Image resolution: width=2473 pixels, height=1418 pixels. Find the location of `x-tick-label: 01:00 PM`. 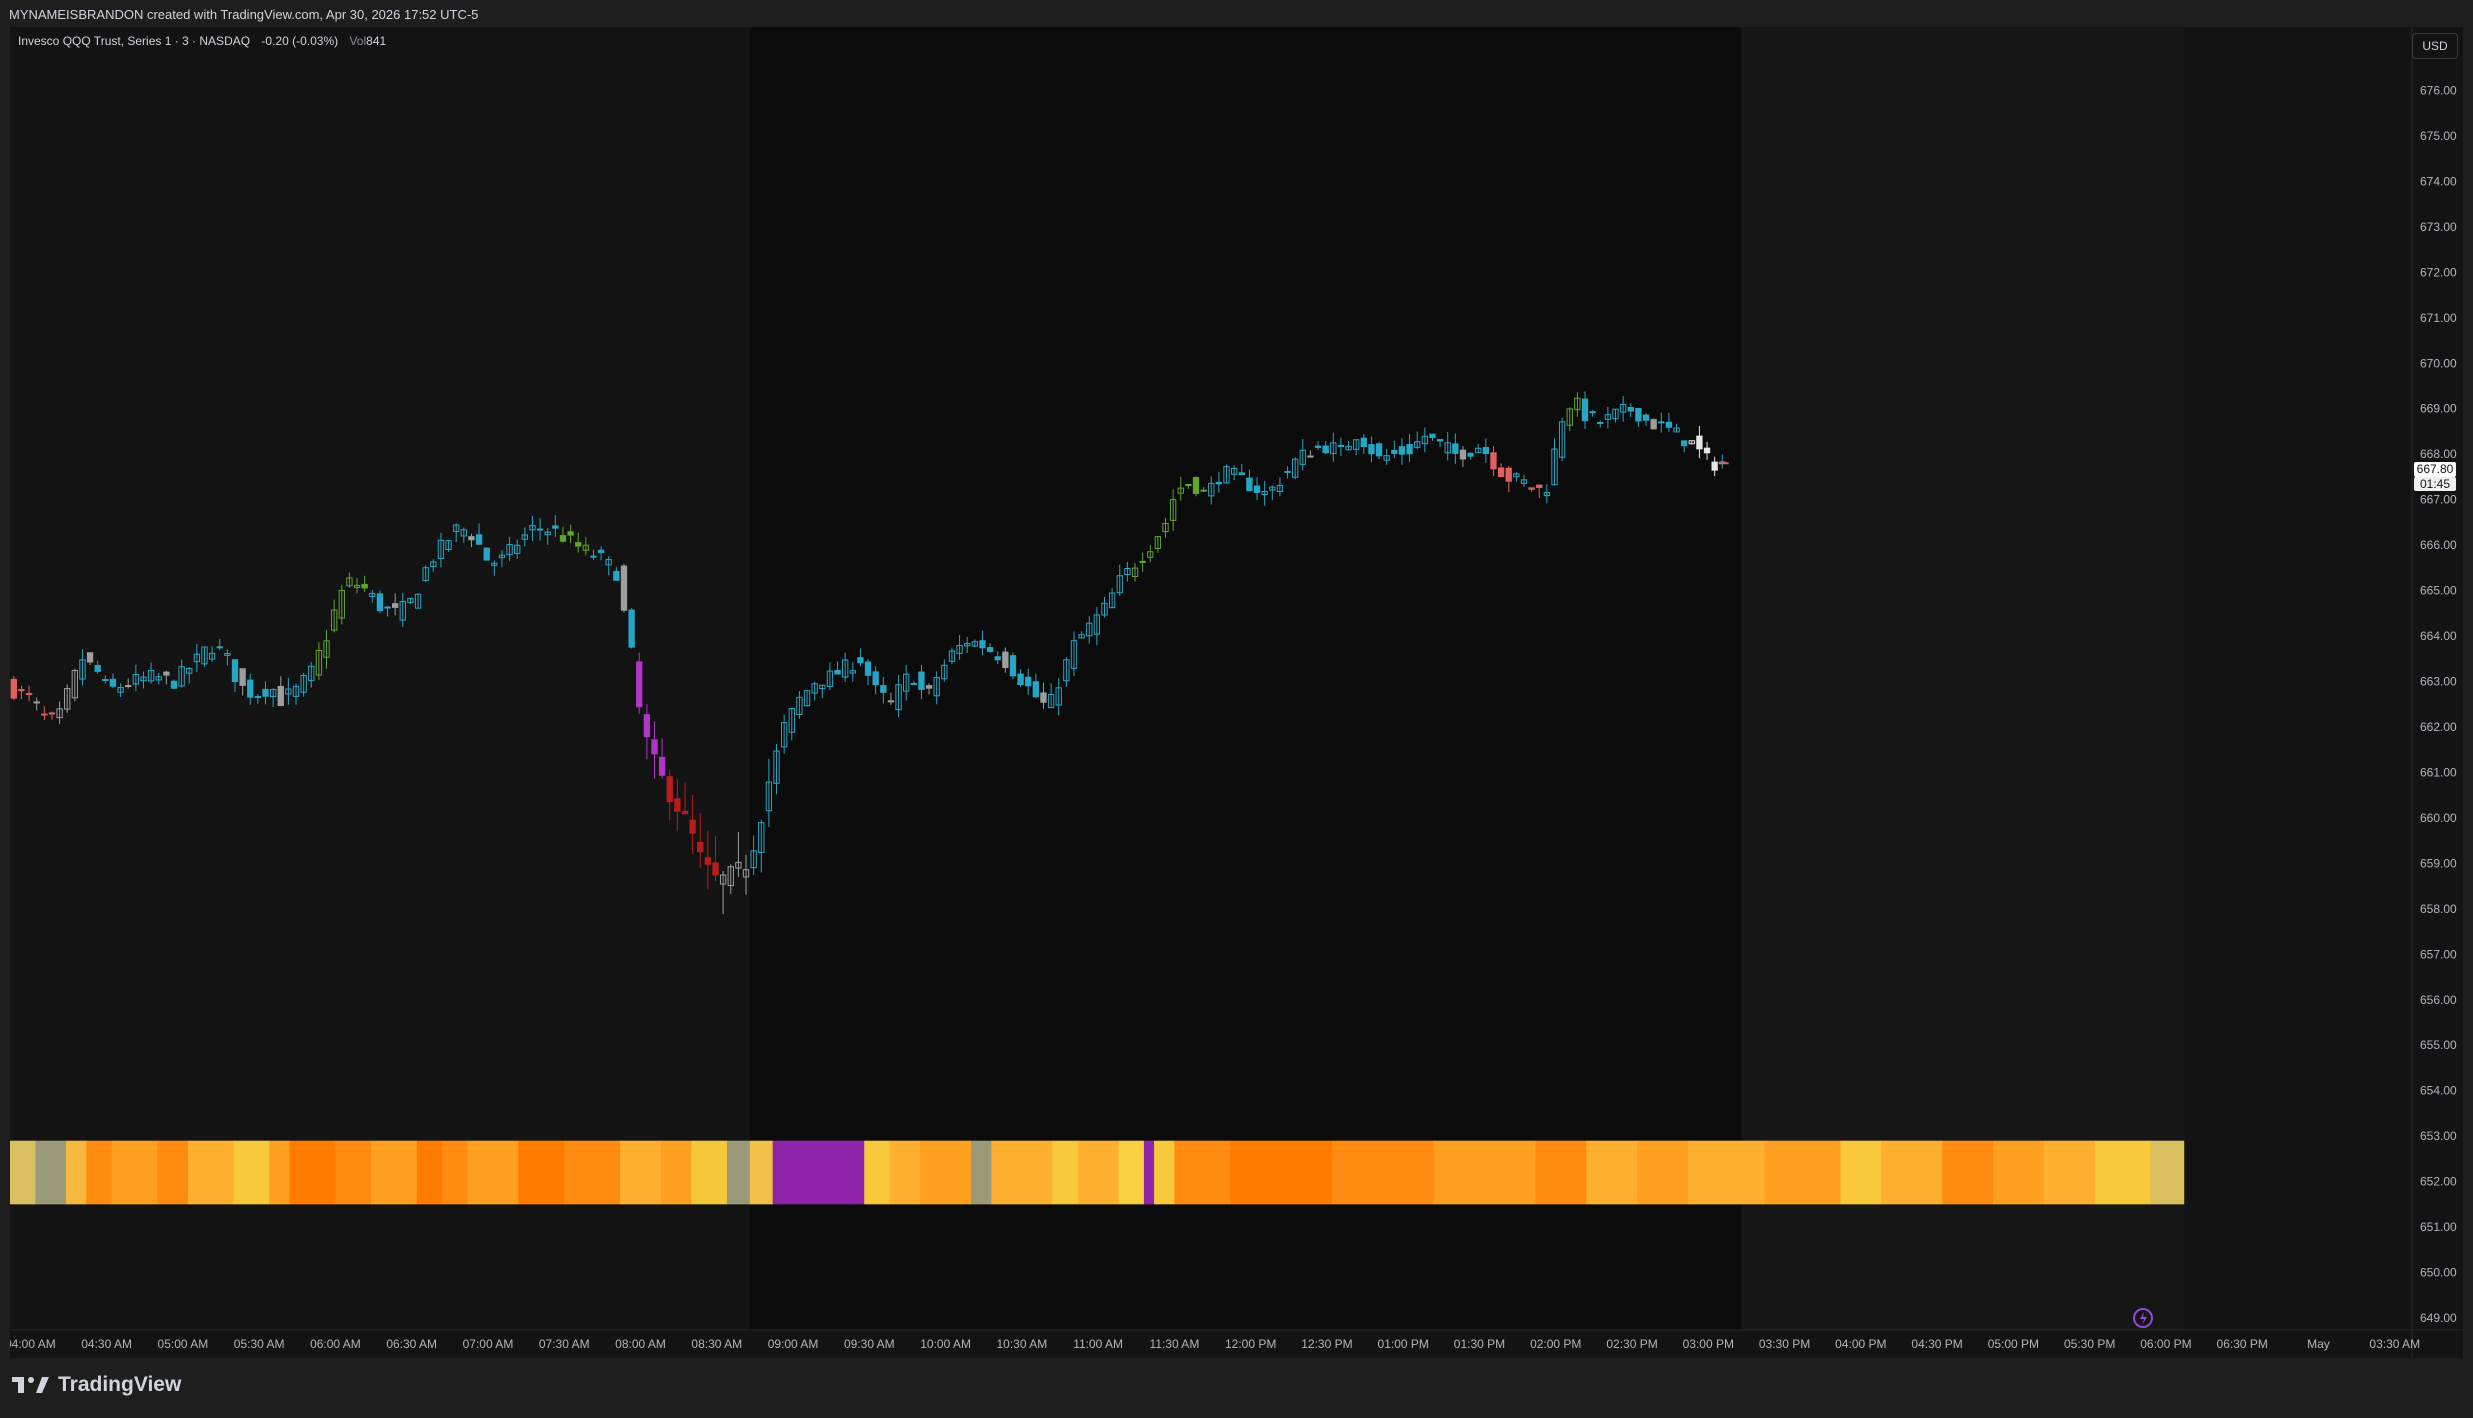

x-tick-label: 01:00 PM is located at coordinates (1403, 1344).